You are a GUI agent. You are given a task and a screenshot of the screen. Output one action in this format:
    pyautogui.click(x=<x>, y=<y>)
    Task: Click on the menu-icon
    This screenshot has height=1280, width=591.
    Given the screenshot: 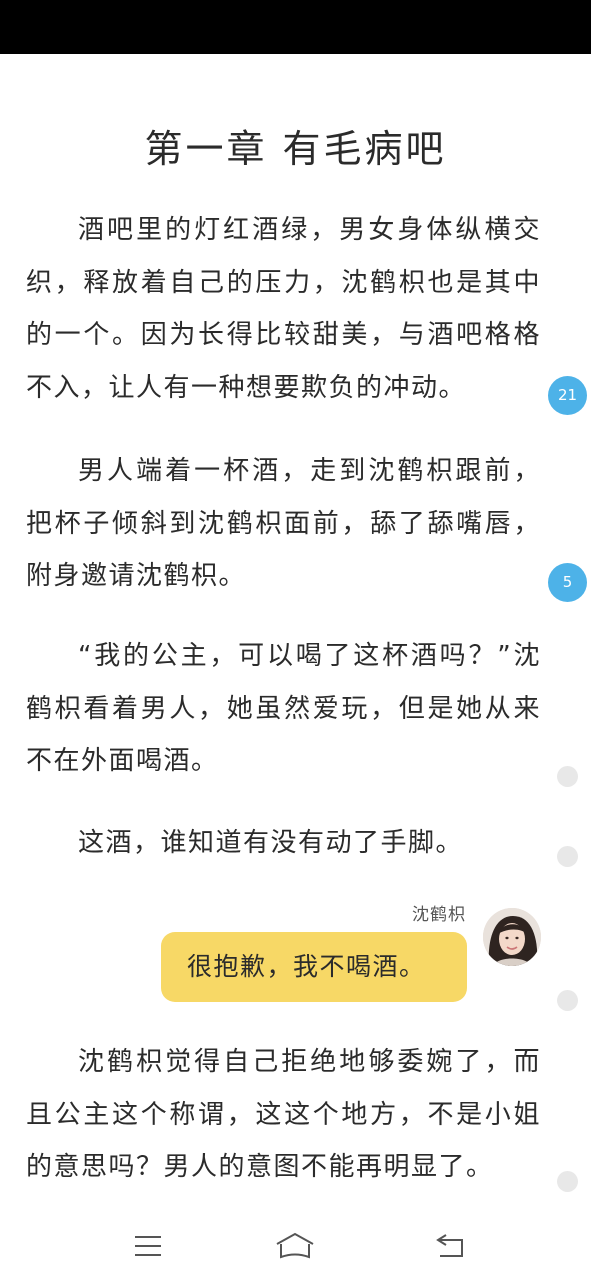 What is the action you would take?
    pyautogui.click(x=148, y=1246)
    